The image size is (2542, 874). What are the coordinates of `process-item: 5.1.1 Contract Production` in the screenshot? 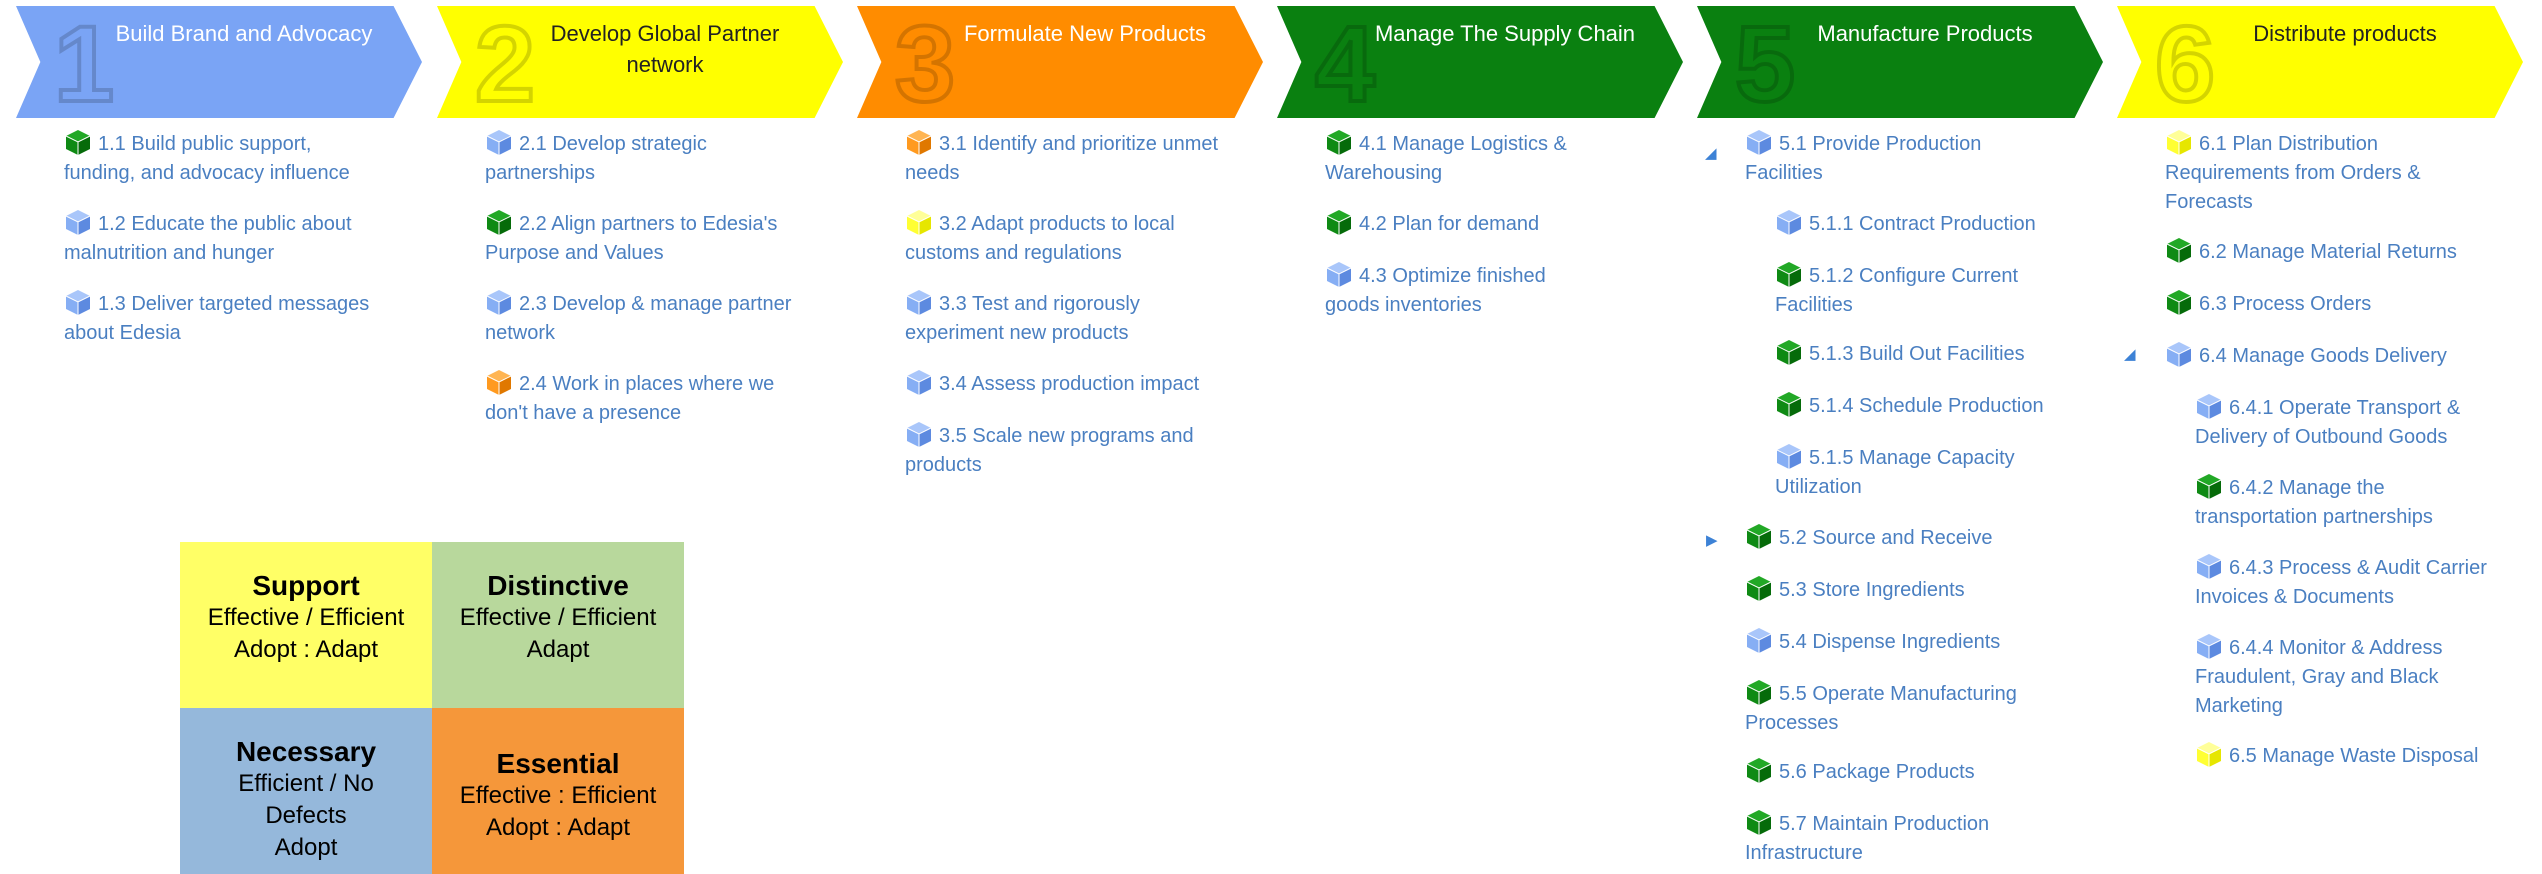 It's located at (1920, 223).